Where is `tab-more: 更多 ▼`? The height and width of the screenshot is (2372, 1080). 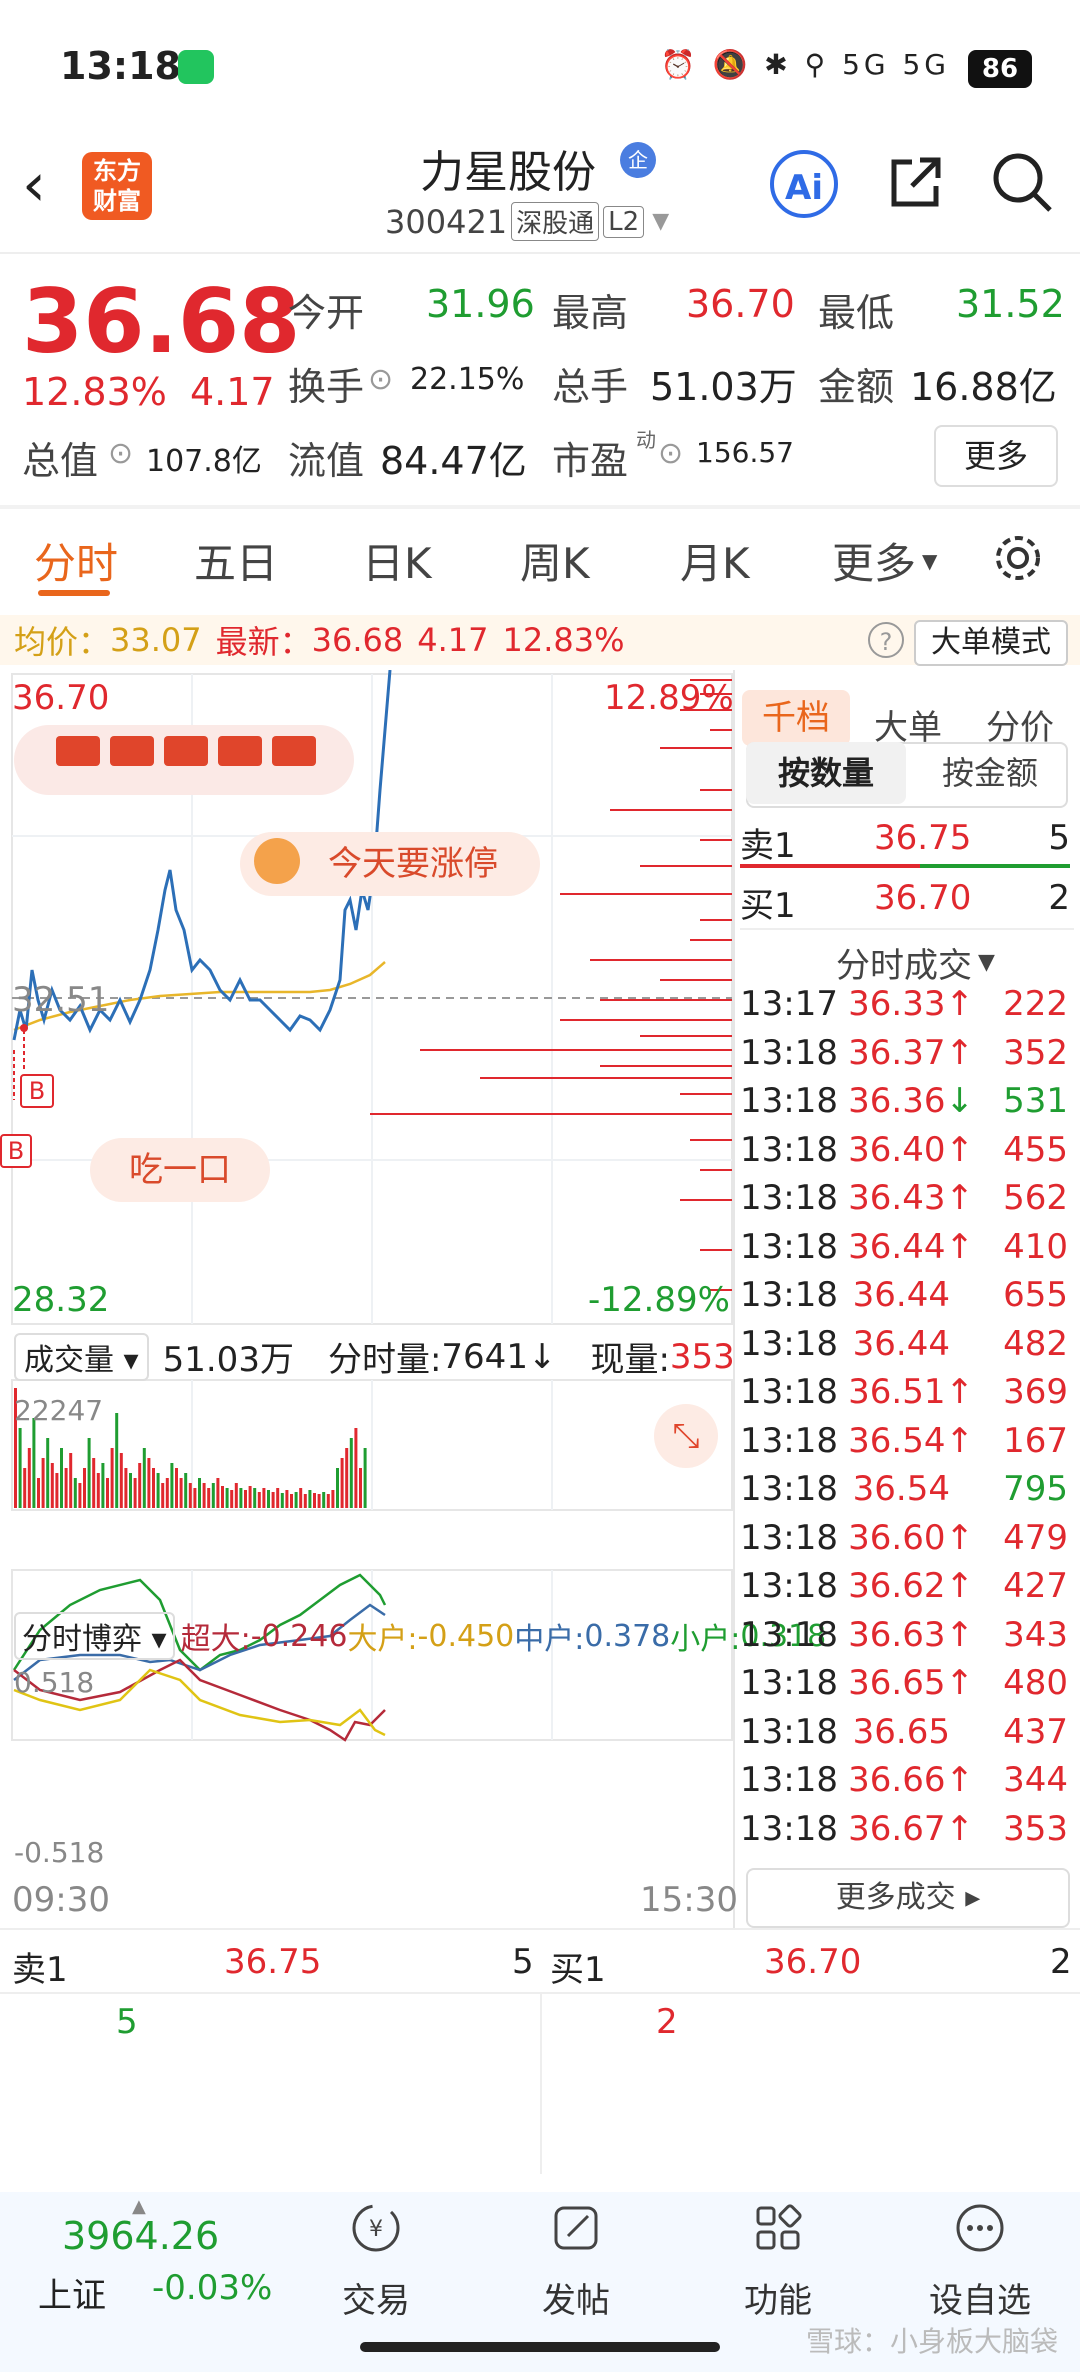 tab-more: 更多 ▼ is located at coordinates (884, 560).